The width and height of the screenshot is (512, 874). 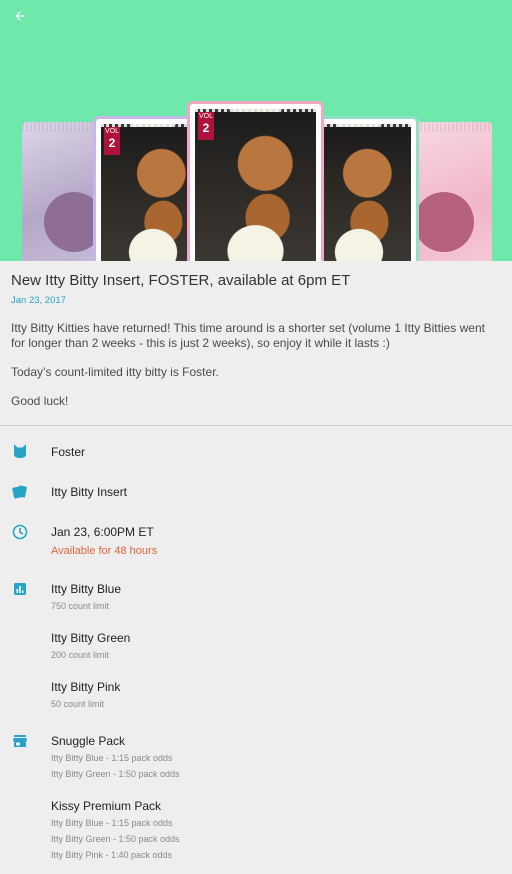 What do you see at coordinates (255, 181) in the screenshot?
I see `card-image-pink: VOL 2` at bounding box center [255, 181].